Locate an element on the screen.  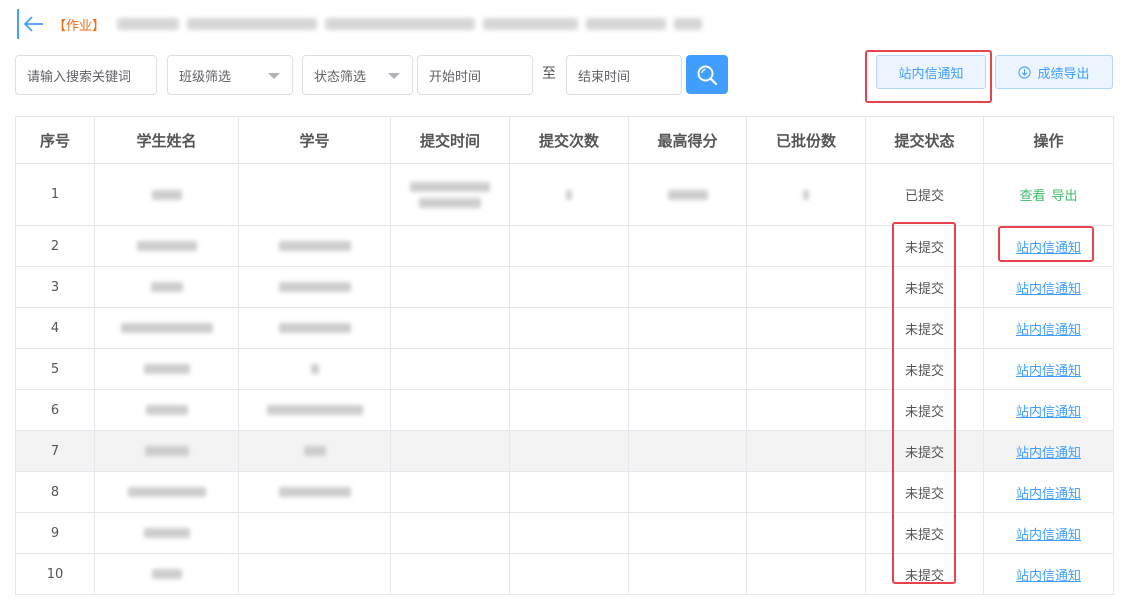
row-index: 8 is located at coordinates (55, 492).